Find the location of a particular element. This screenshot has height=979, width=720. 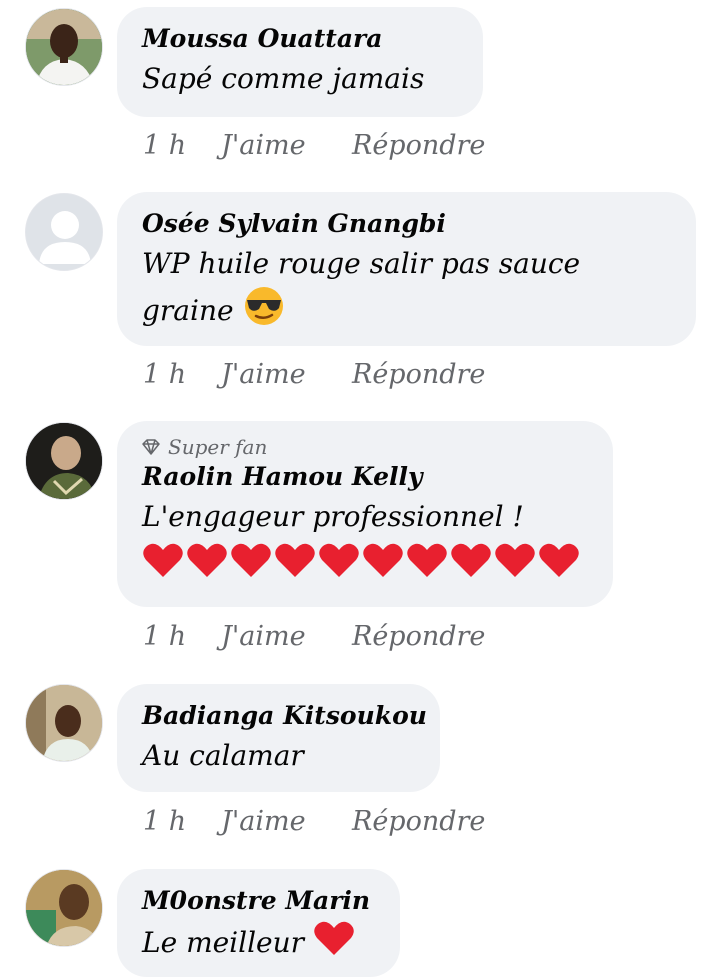

comment-bubble: Badianga Kitsoukou Au calamar is located at coordinates (278, 738).